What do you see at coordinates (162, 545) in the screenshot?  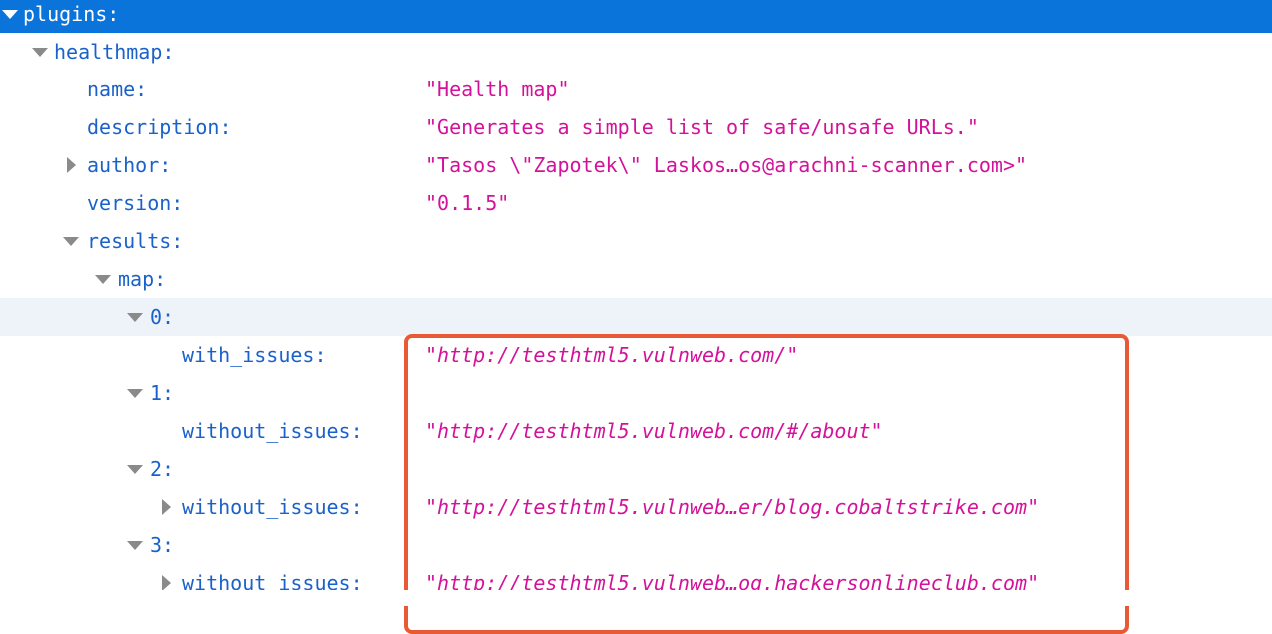 I see `key-label: 3:` at bounding box center [162, 545].